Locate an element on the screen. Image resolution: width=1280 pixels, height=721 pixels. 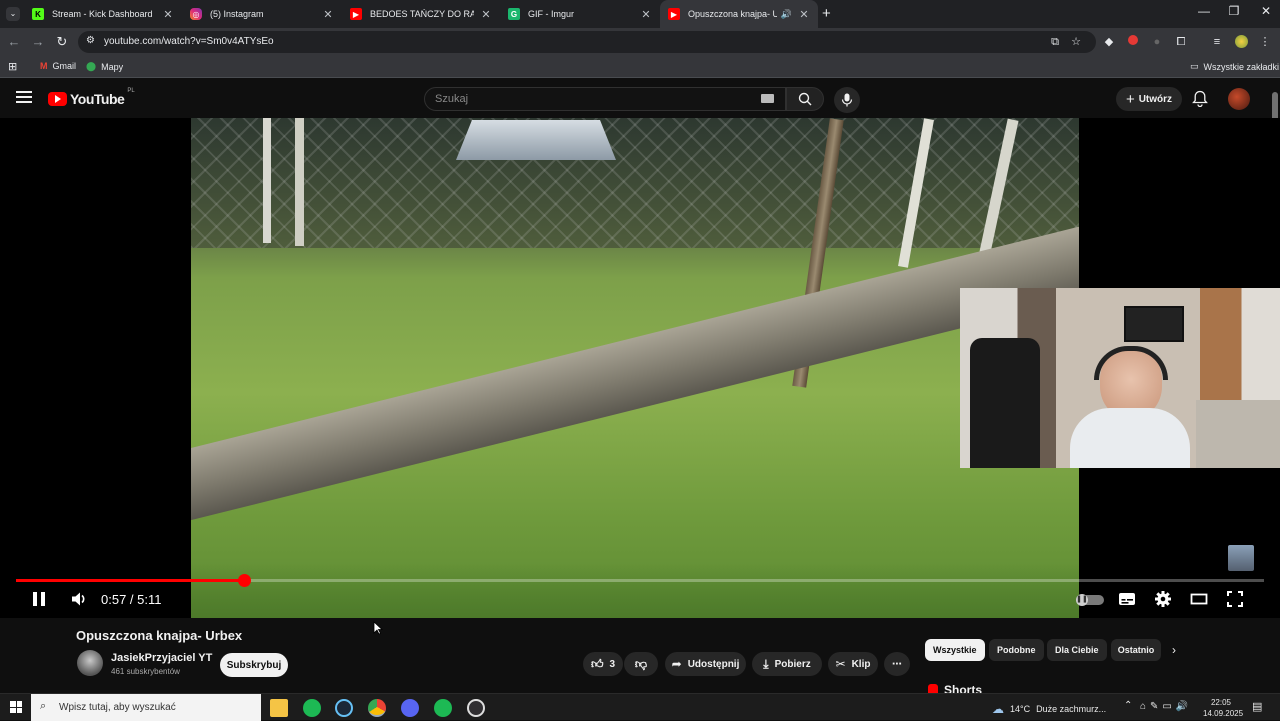
profile-avatar is located at coordinates (1241, 42).